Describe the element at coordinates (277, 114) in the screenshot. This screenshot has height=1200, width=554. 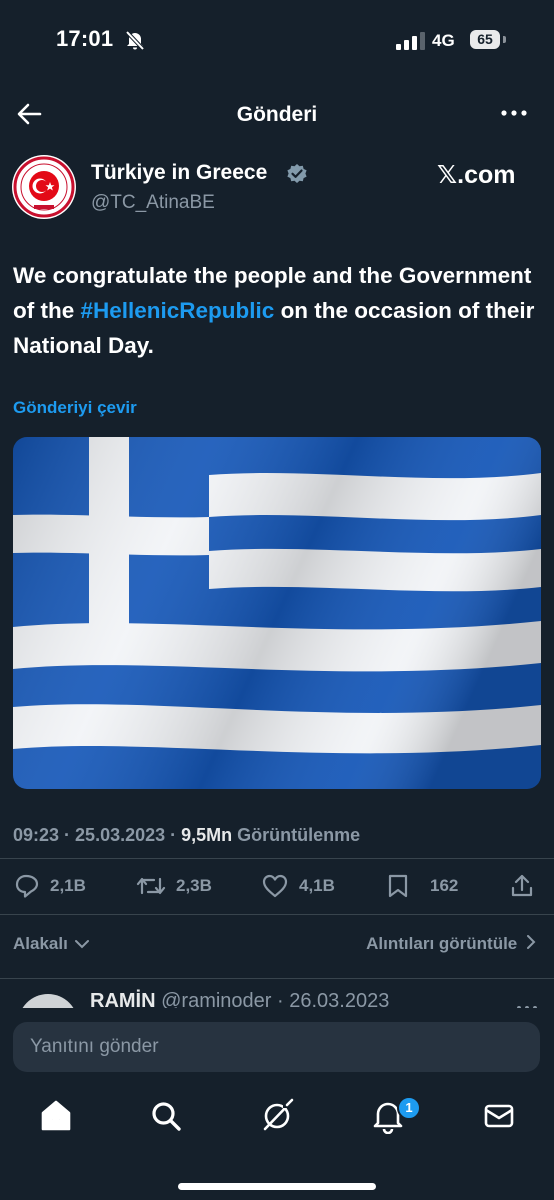
I see `page-title: Gönderi` at that location.